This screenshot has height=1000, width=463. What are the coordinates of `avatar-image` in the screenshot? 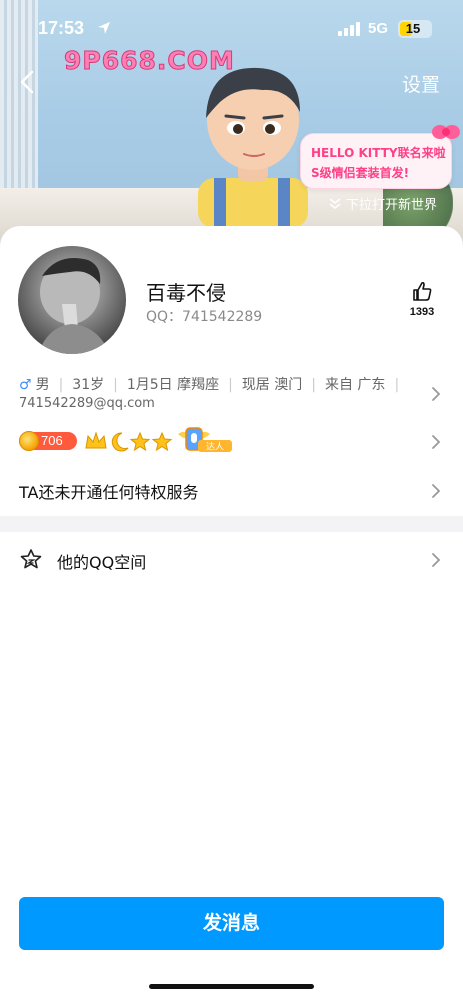 It's located at (72, 300).